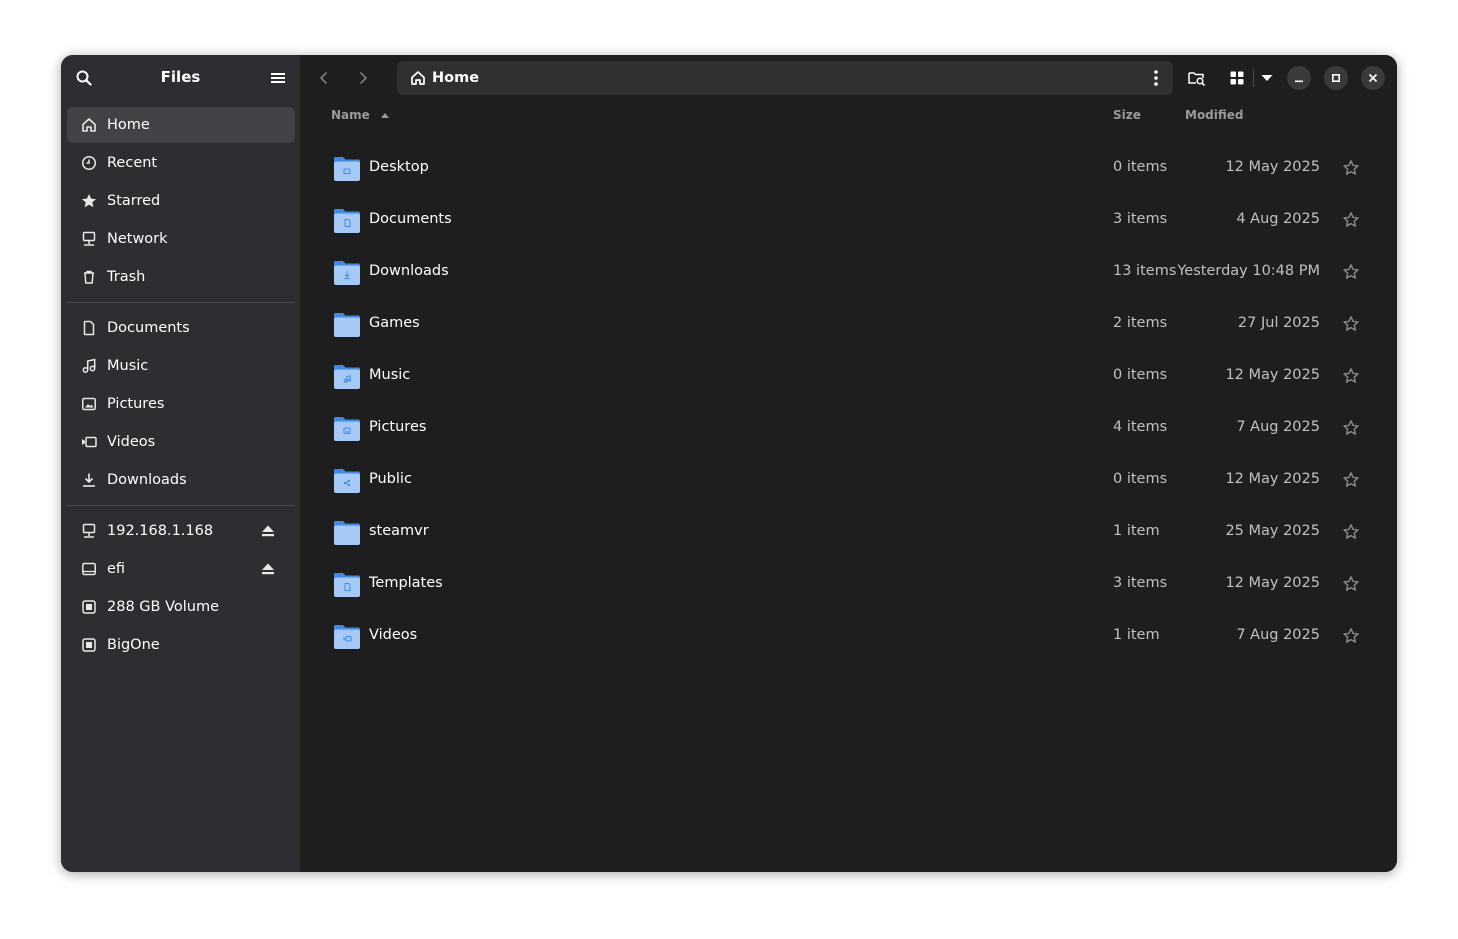 The width and height of the screenshot is (1458, 939). Describe the element at coordinates (181, 201) in the screenshot. I see `sidebar-item-starred: Starred` at that location.